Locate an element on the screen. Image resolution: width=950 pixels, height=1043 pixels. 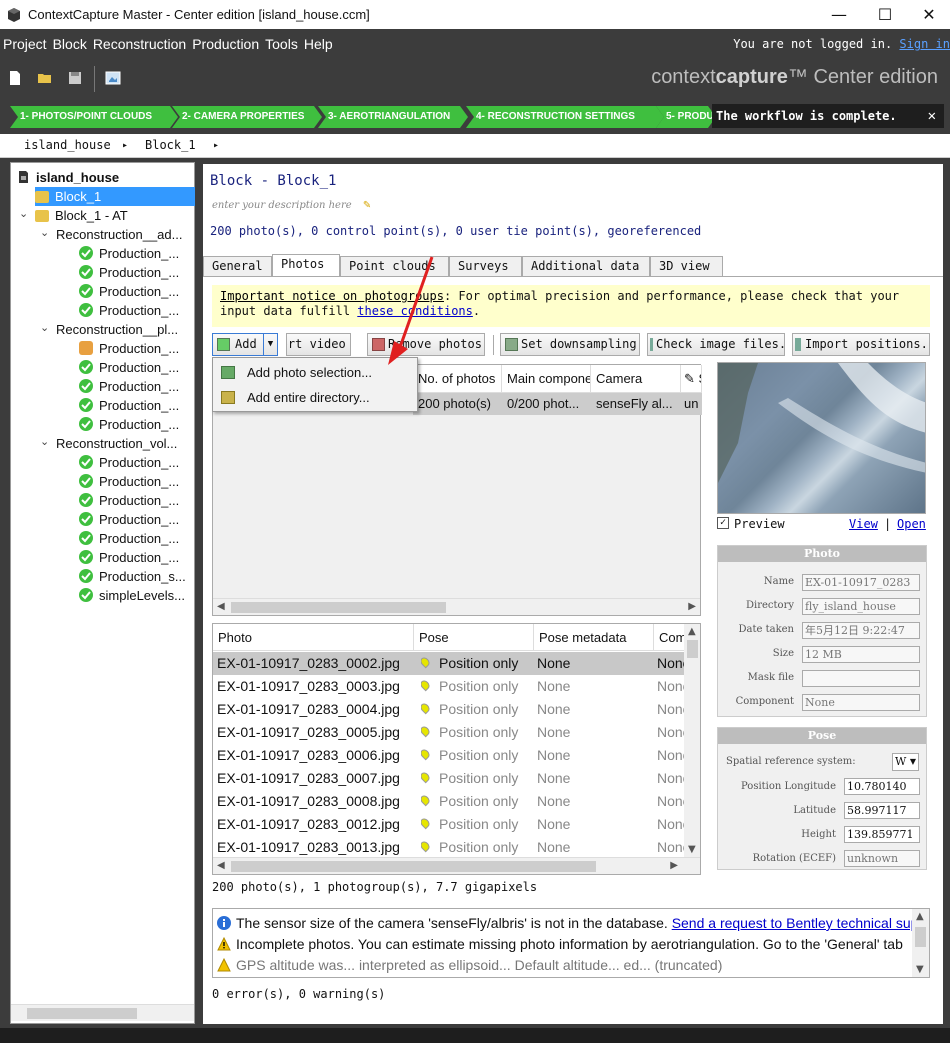
tree-hscrollbar is located at coordinates (102, 1012).